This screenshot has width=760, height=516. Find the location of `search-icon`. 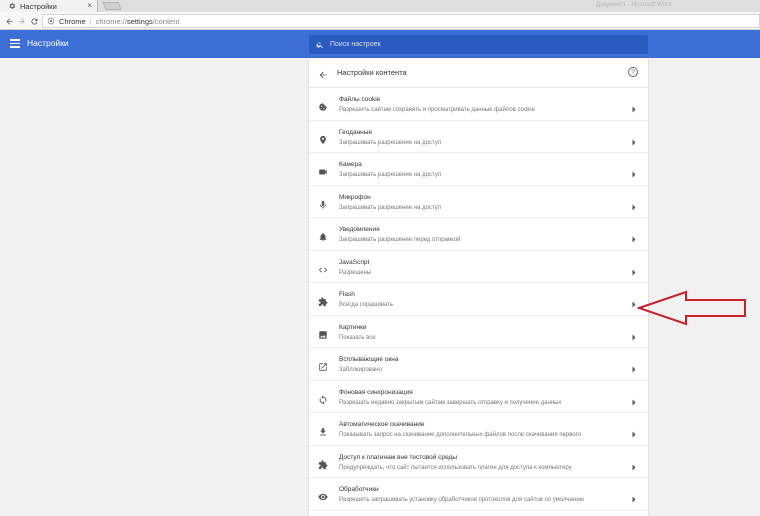

search-icon is located at coordinates (319, 45).